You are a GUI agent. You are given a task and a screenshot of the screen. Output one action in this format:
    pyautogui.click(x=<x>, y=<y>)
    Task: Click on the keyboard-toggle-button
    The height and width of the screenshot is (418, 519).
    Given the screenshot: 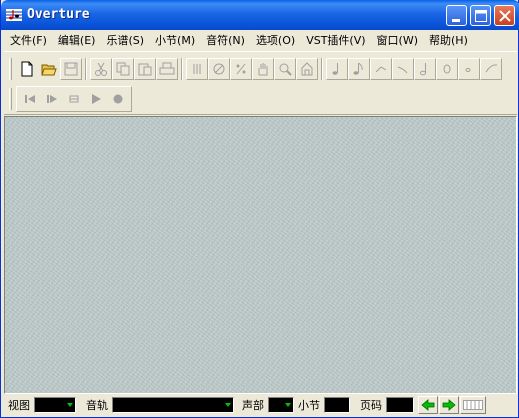 What is the action you would take?
    pyautogui.click(x=473, y=405)
    